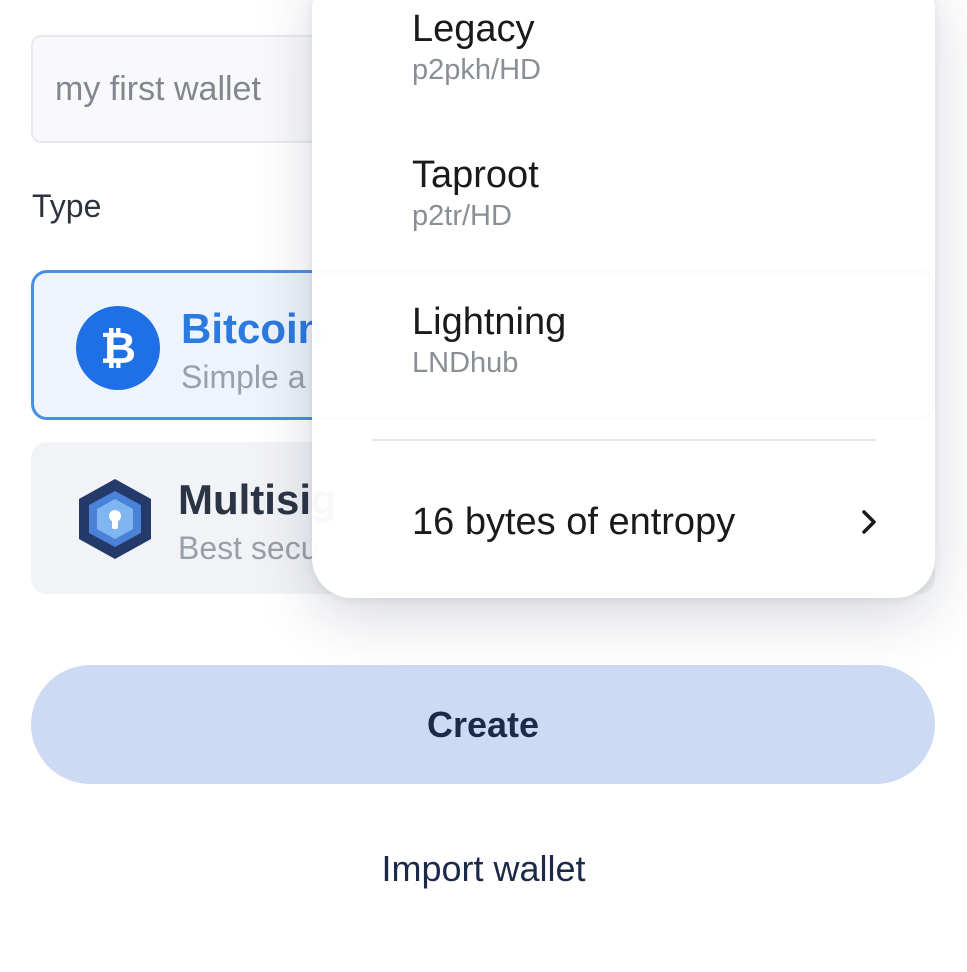 The height and width of the screenshot is (972, 967). Describe the element at coordinates (475, 175) in the screenshot. I see `menu-item-title: Taproot` at that location.